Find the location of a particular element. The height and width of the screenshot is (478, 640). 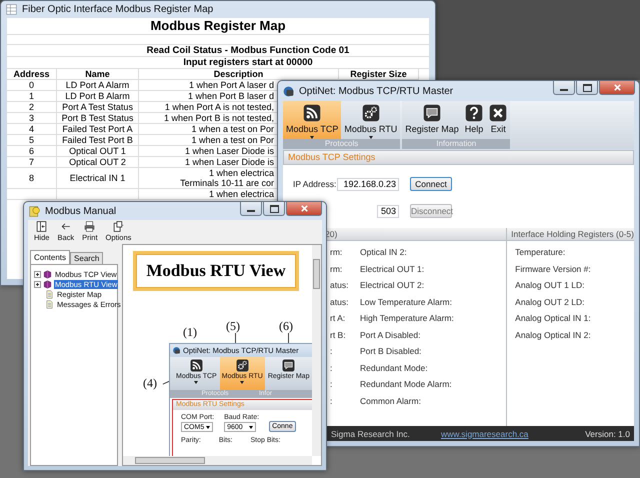

table-cell: 1 is located at coordinates (32, 96).